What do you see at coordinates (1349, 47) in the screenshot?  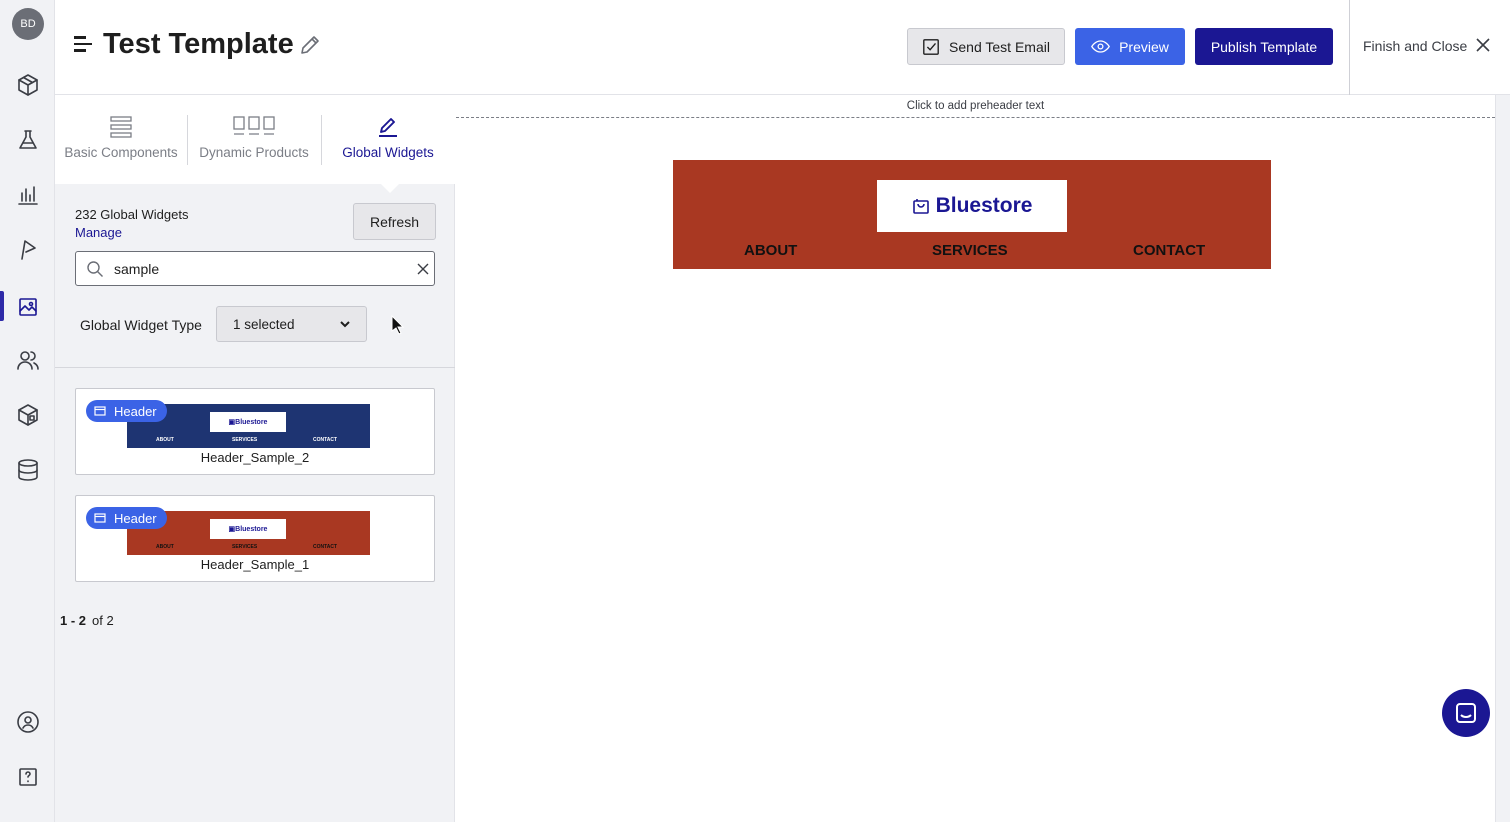 I see `header-divider` at bounding box center [1349, 47].